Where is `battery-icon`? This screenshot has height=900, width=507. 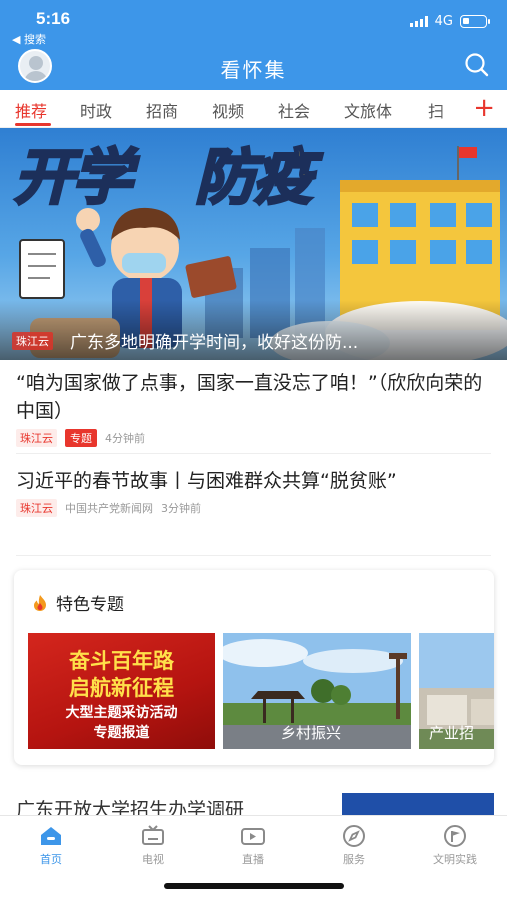 battery-icon is located at coordinates (475, 21).